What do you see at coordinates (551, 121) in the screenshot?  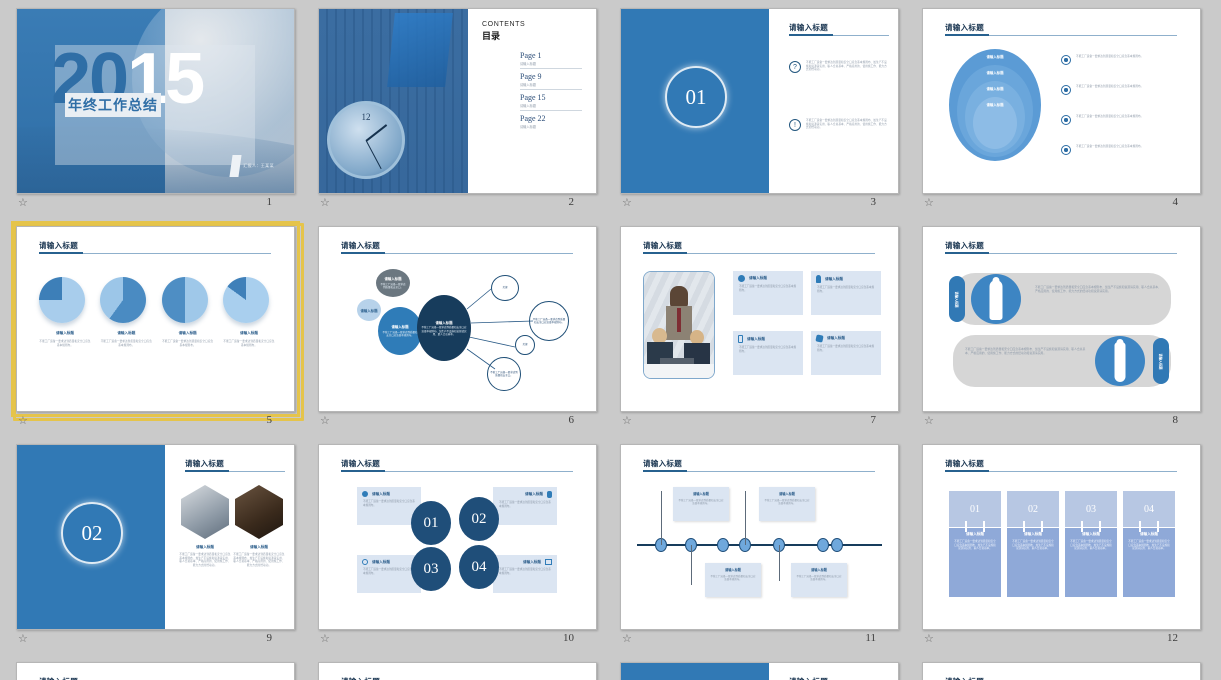 I see `list-item: Page 22 请输入标题` at bounding box center [551, 121].